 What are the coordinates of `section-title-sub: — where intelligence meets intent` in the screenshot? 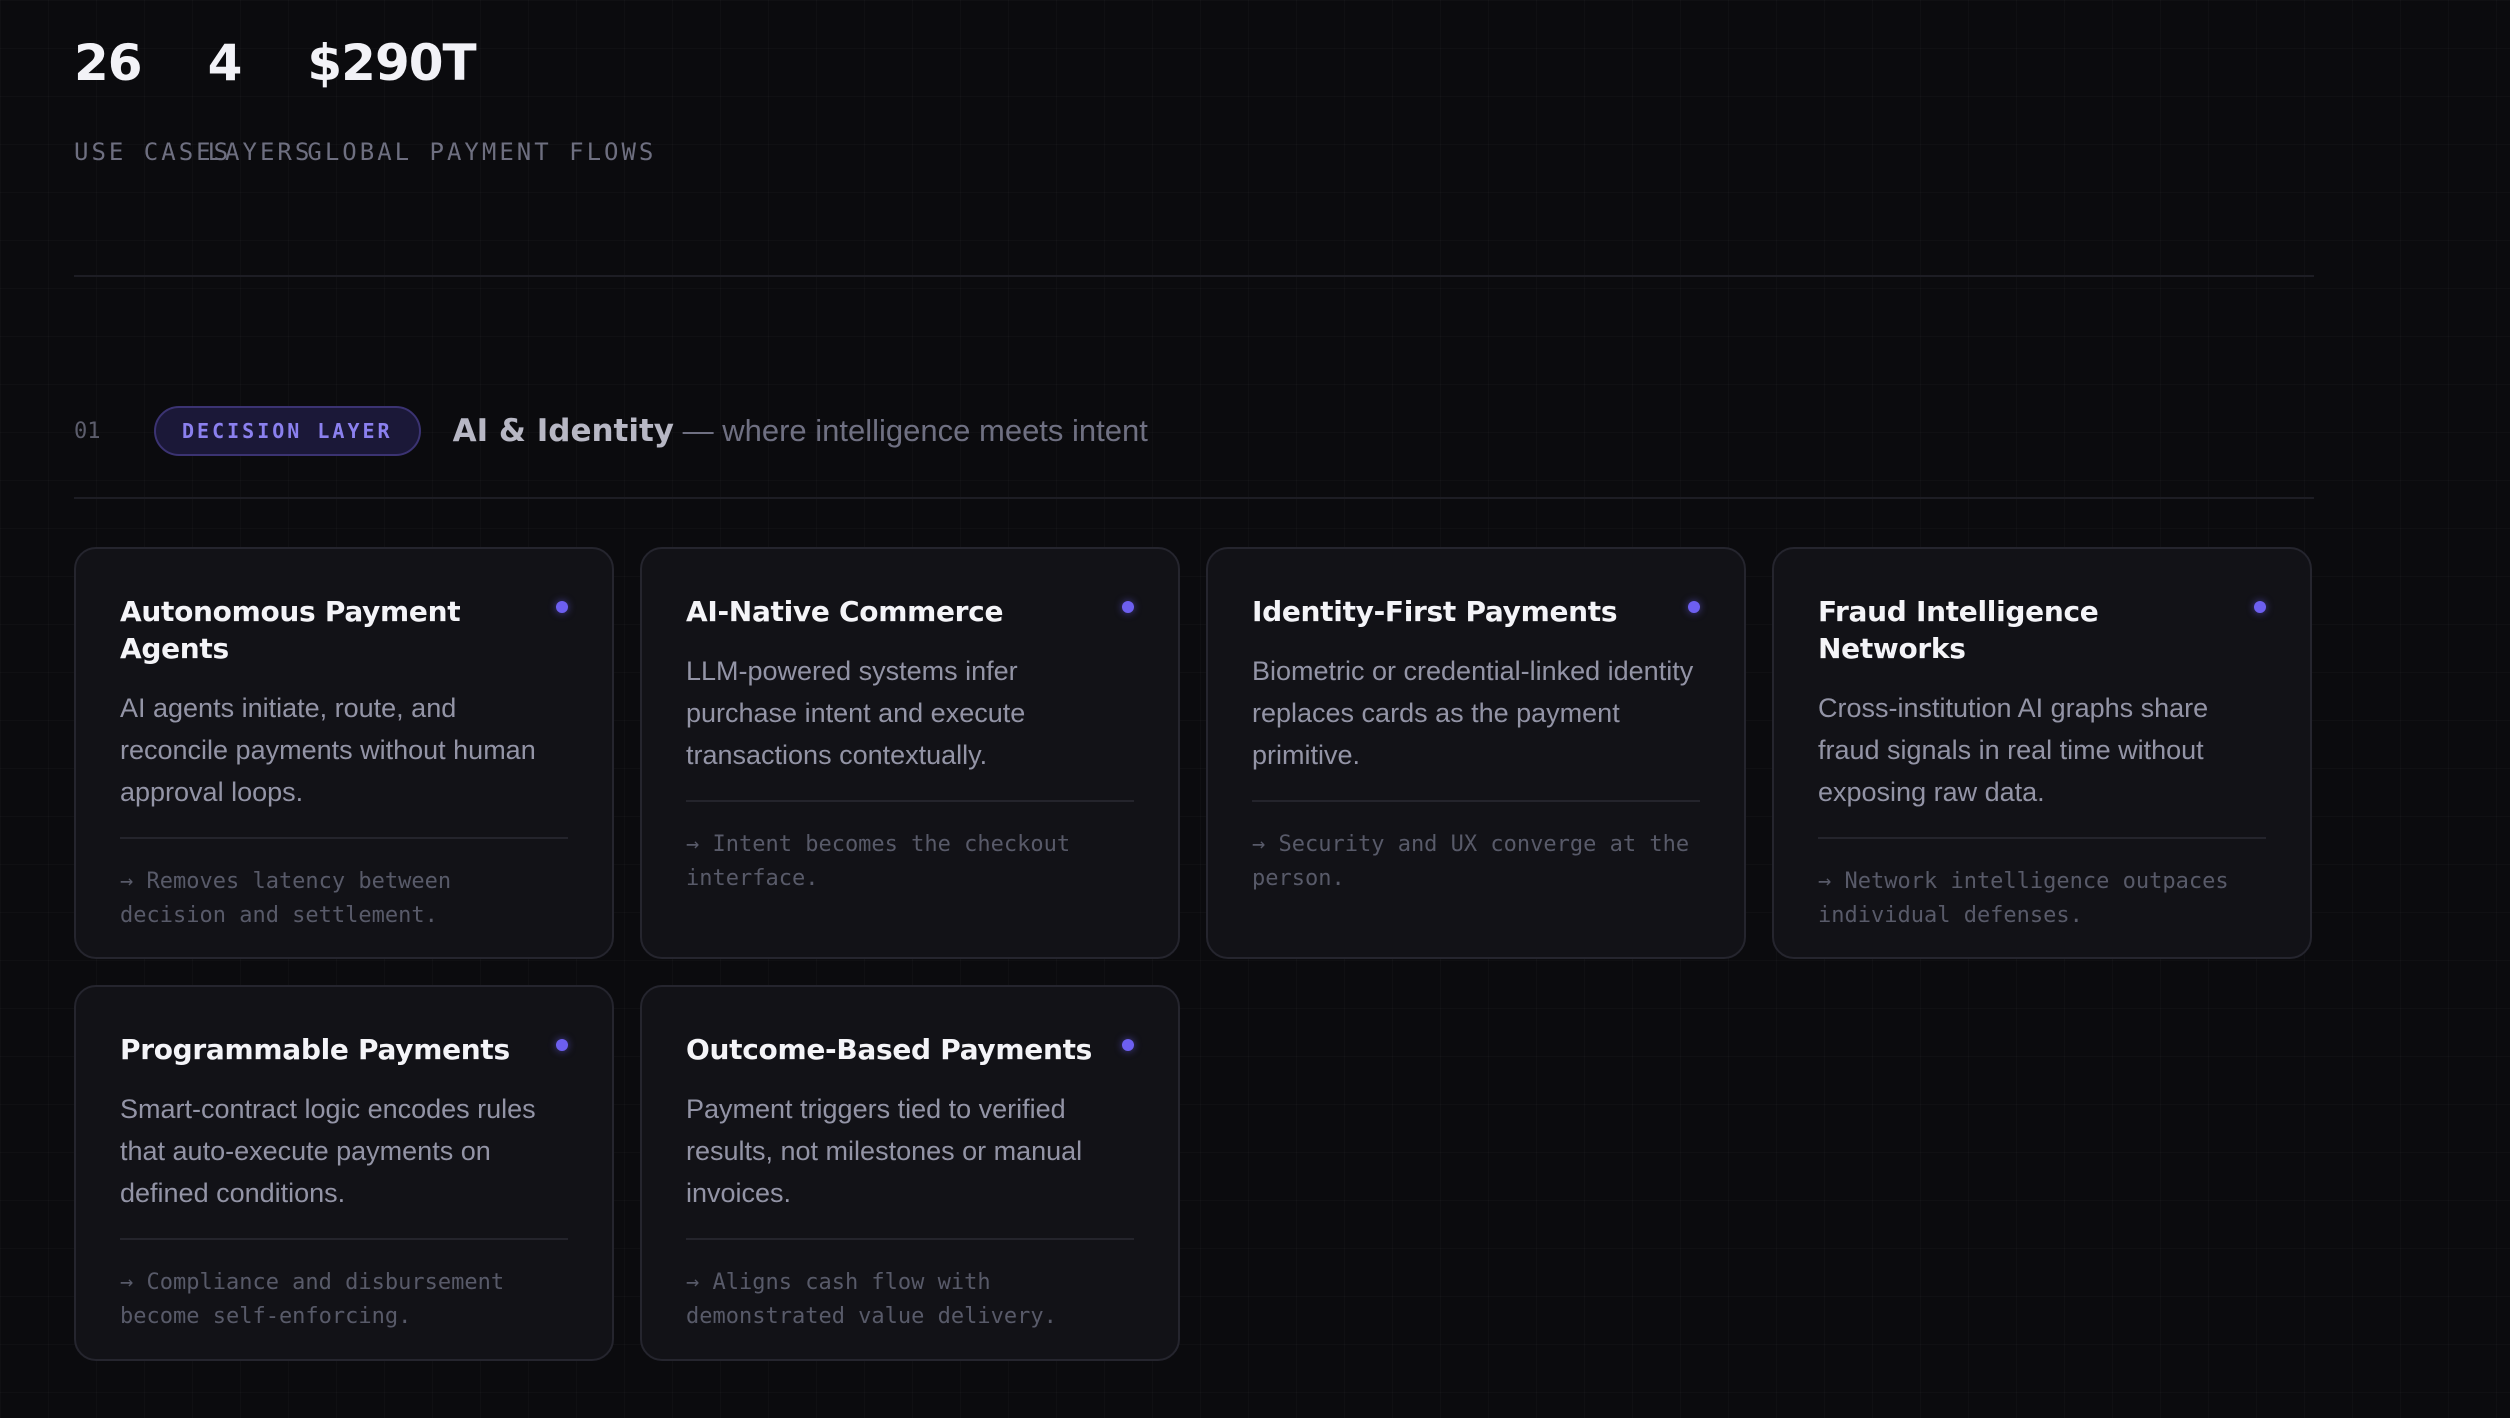 It's located at (911, 430).